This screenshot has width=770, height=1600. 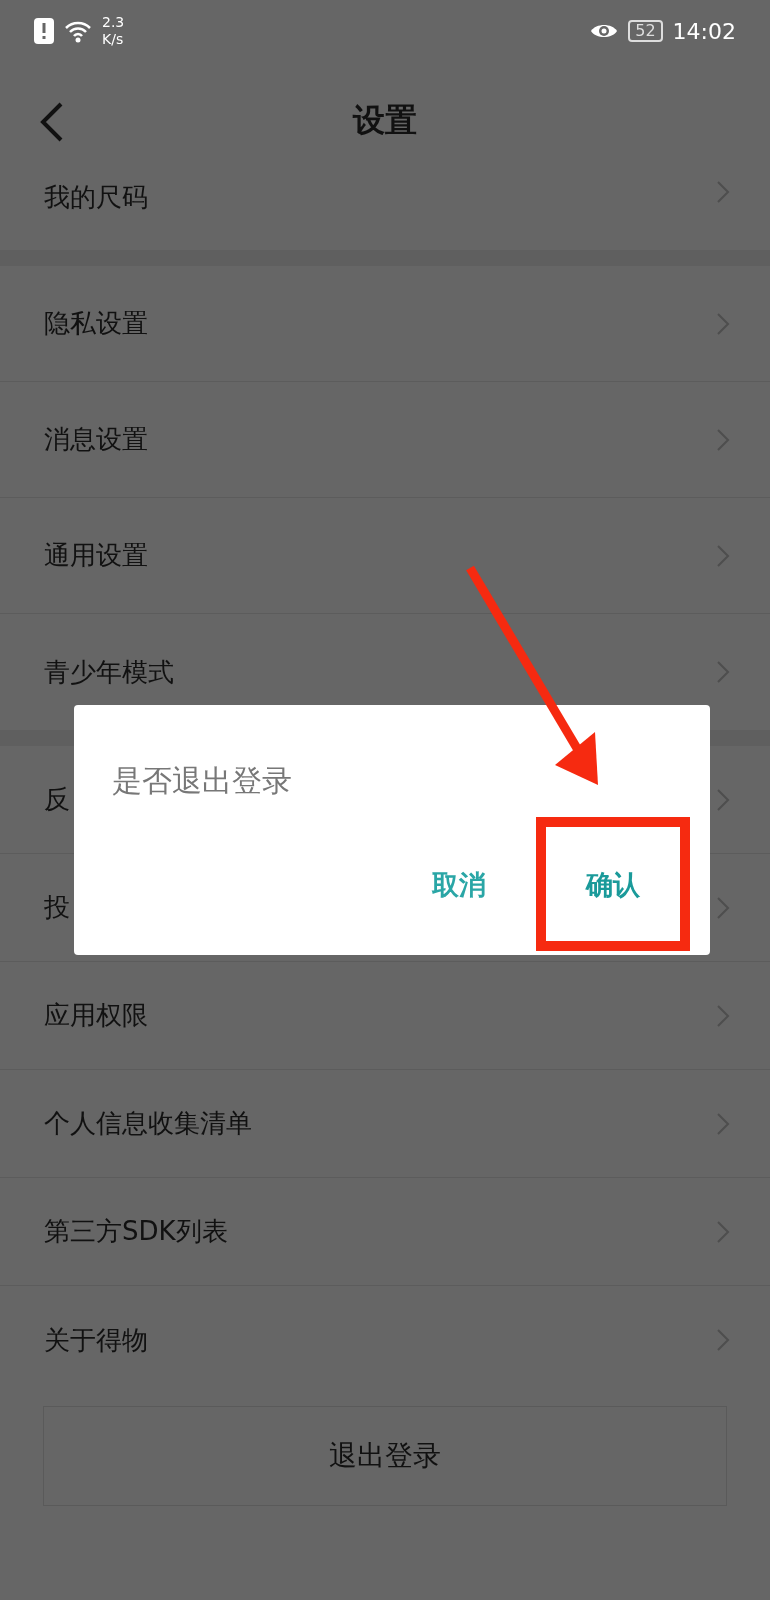 What do you see at coordinates (459, 885) in the screenshot?
I see `dialog-button: 取消` at bounding box center [459, 885].